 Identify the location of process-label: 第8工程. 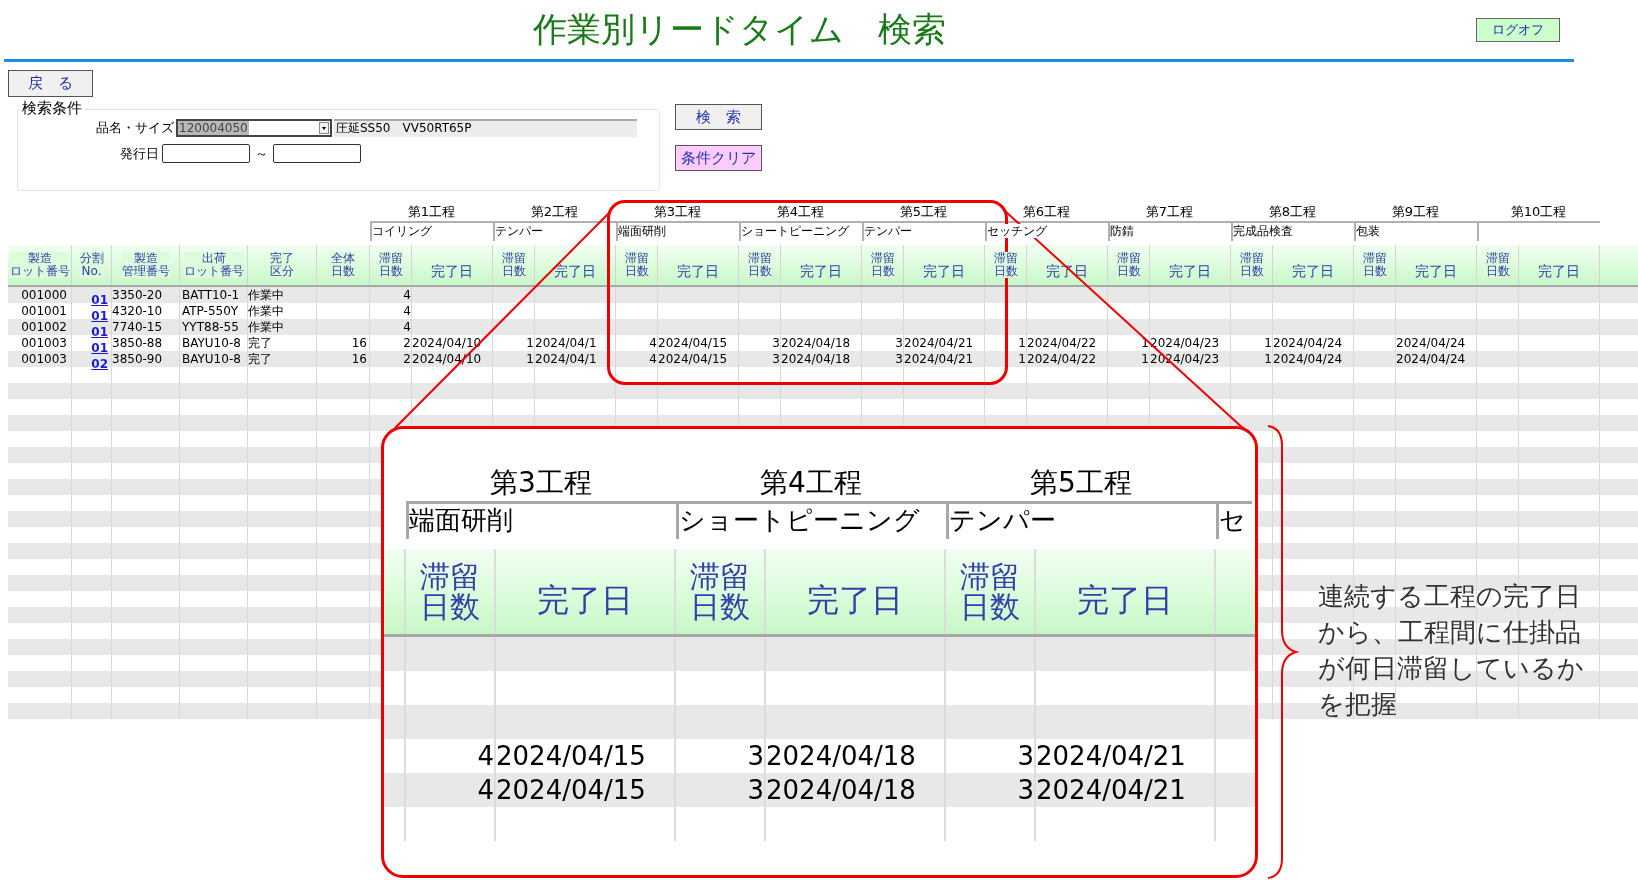
(1292, 211).